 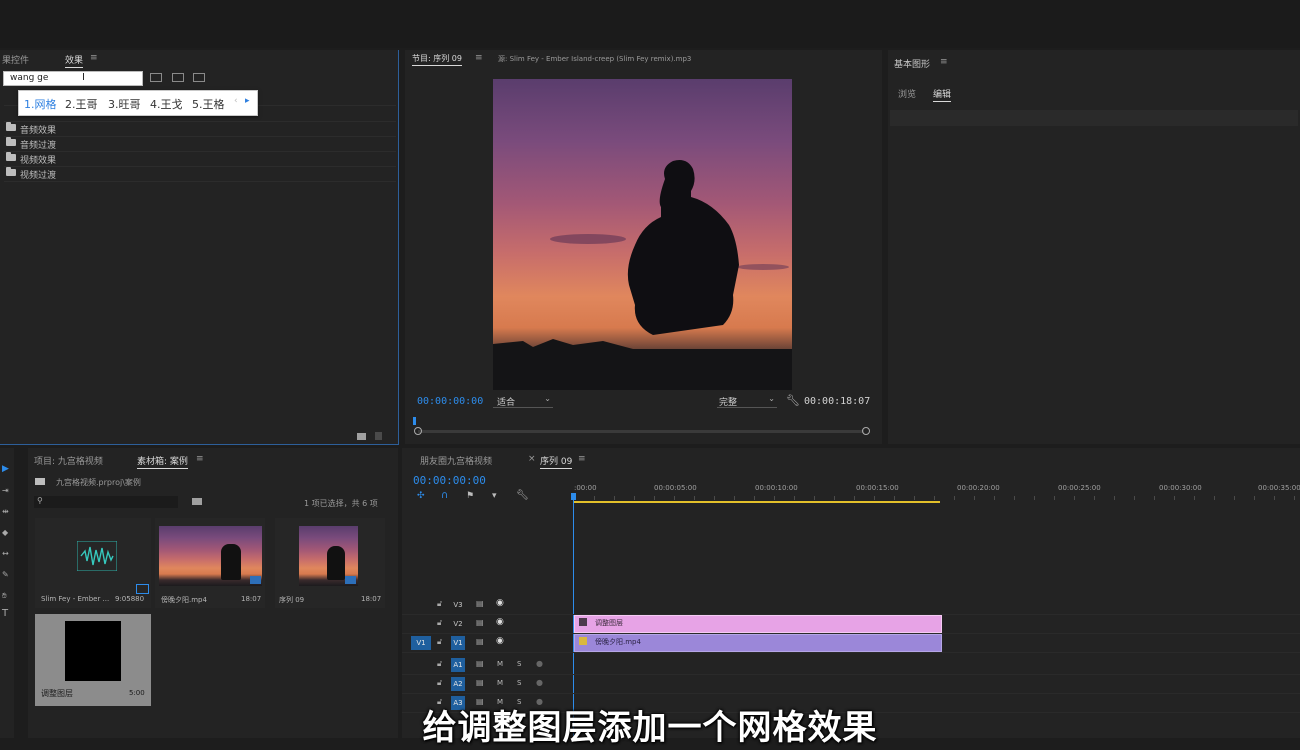 What do you see at coordinates (93, 563) in the screenshot?
I see `project-item-audio: Slim Fey - Ember ... 9:05880` at bounding box center [93, 563].